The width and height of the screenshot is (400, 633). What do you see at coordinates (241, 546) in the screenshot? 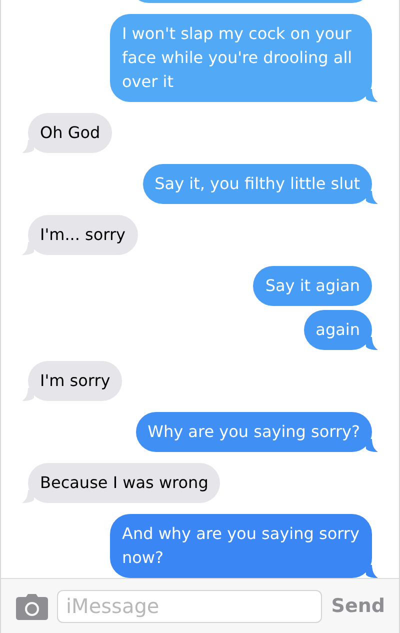
I see `message-bubble: And why are you saying sorry now?` at bounding box center [241, 546].